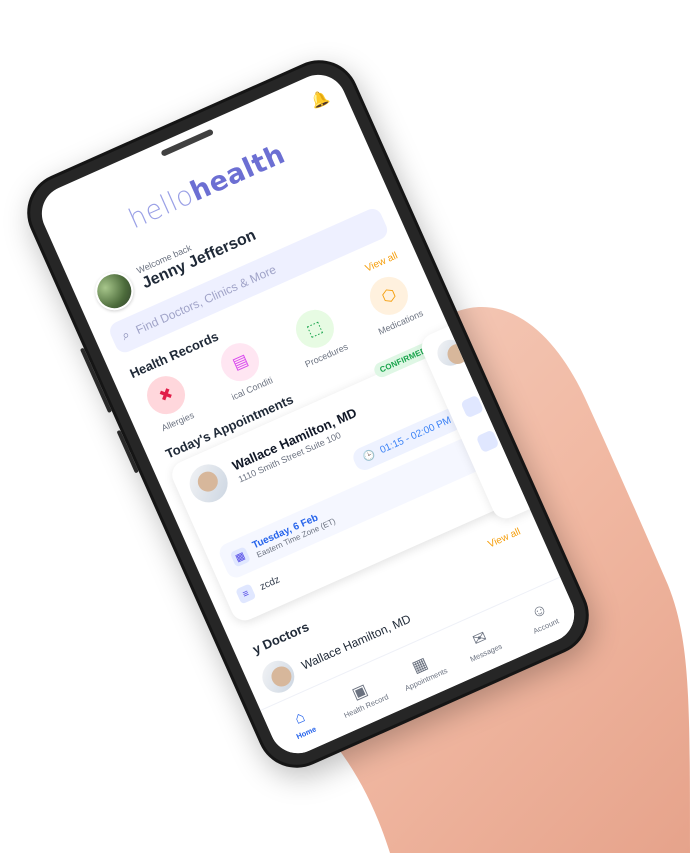 The image size is (690, 853). Describe the element at coordinates (542, 617) in the screenshot. I see `nav-account: ☺ Account` at that location.